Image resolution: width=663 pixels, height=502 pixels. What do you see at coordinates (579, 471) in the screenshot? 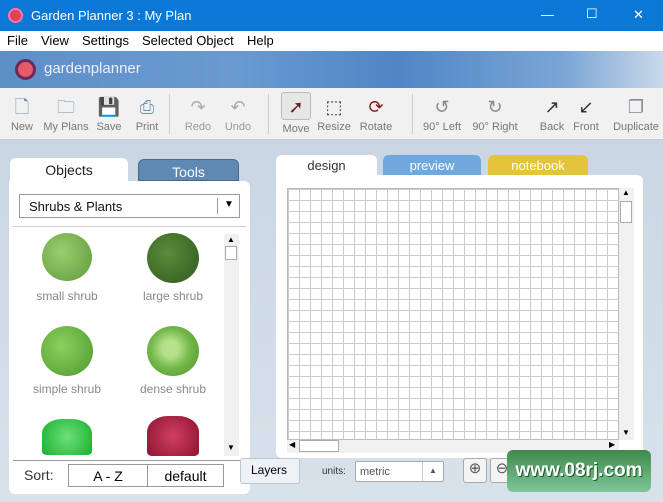
I see `watermark: www.08rj.com` at bounding box center [579, 471].